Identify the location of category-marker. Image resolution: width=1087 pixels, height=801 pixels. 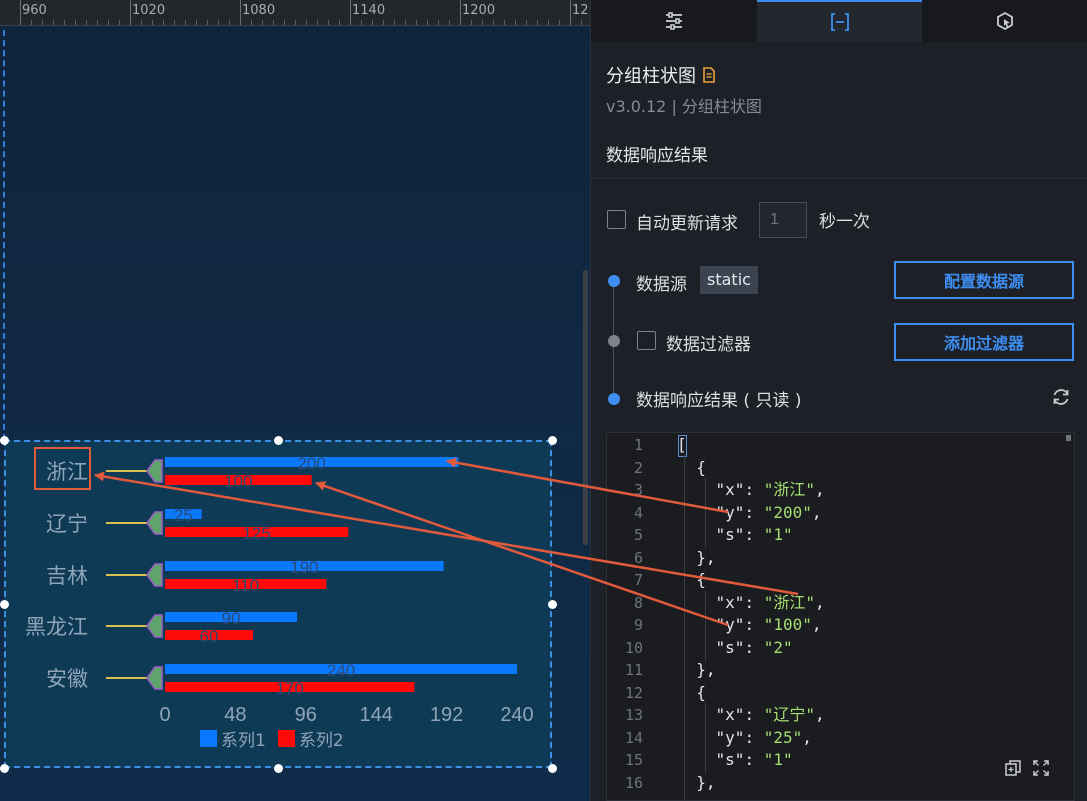
(154, 678).